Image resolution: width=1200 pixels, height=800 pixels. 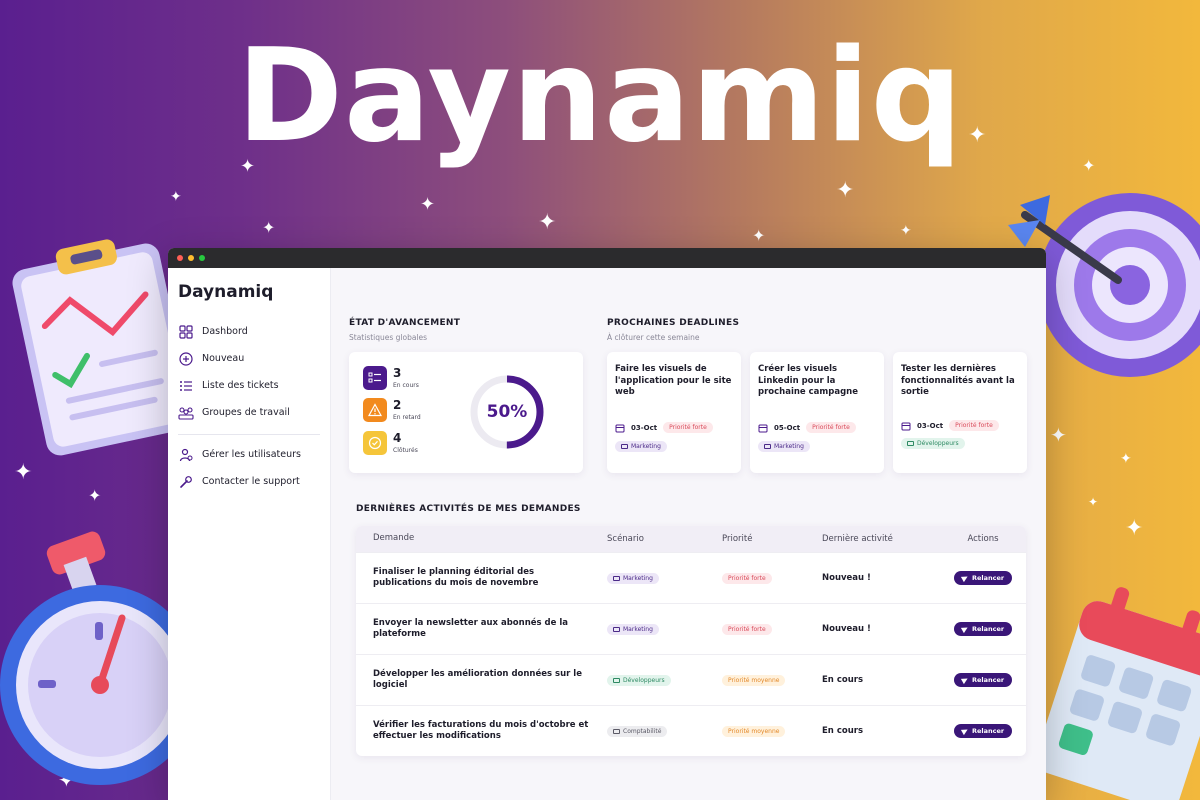 I want to click on sidebar-divider, so click(x=249, y=434).